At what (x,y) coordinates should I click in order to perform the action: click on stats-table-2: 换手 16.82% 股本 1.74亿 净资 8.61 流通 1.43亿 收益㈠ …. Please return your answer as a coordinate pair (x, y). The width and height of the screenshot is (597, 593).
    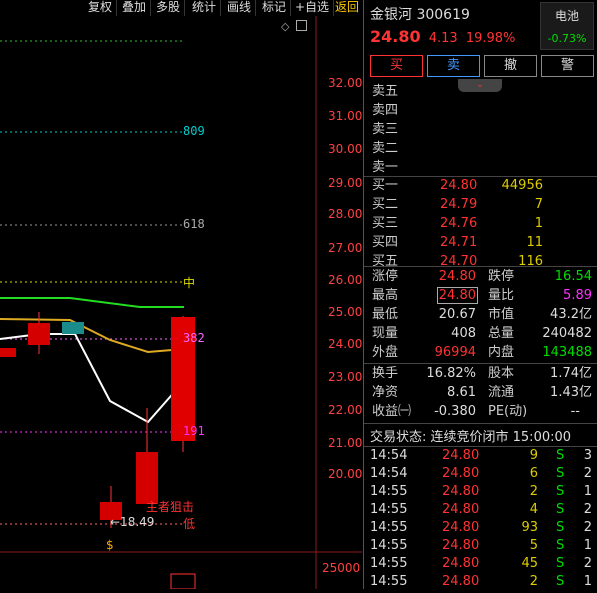
    Looking at the image, I should click on (480, 392).